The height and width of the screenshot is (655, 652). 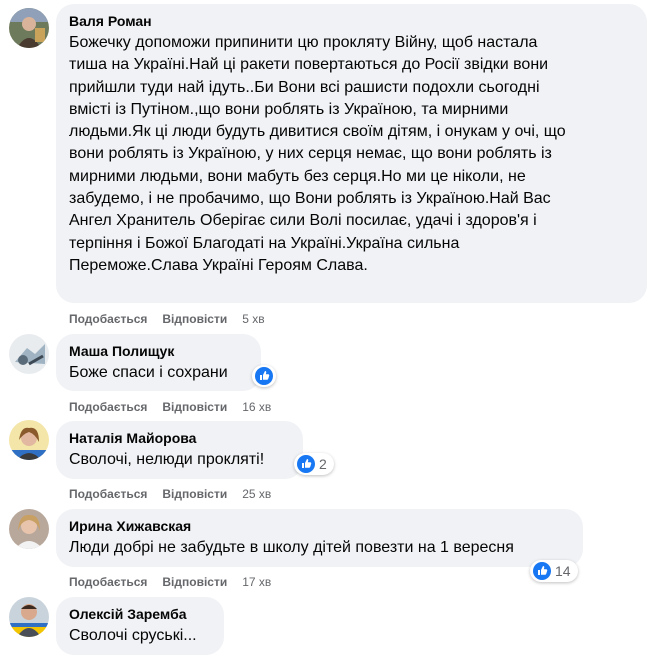 What do you see at coordinates (180, 438) in the screenshot?
I see `comment-author: Наталія Майорова` at bounding box center [180, 438].